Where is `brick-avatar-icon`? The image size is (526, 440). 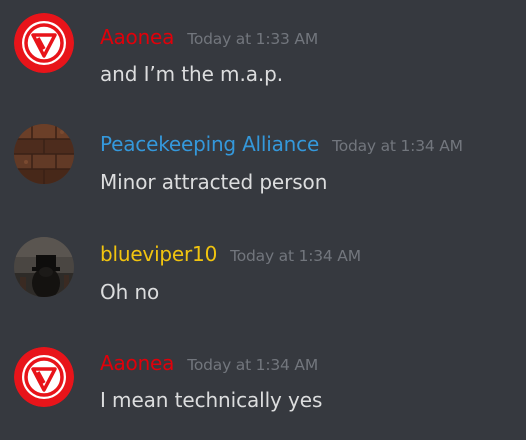 brick-avatar-icon is located at coordinates (44, 154).